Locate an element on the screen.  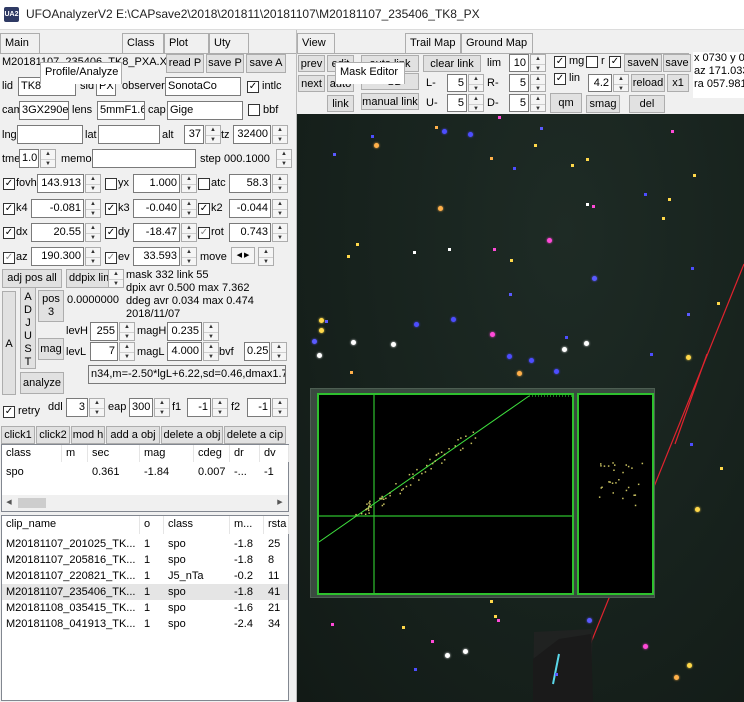
rot-field: 0.743 is located at coordinates (250, 232).